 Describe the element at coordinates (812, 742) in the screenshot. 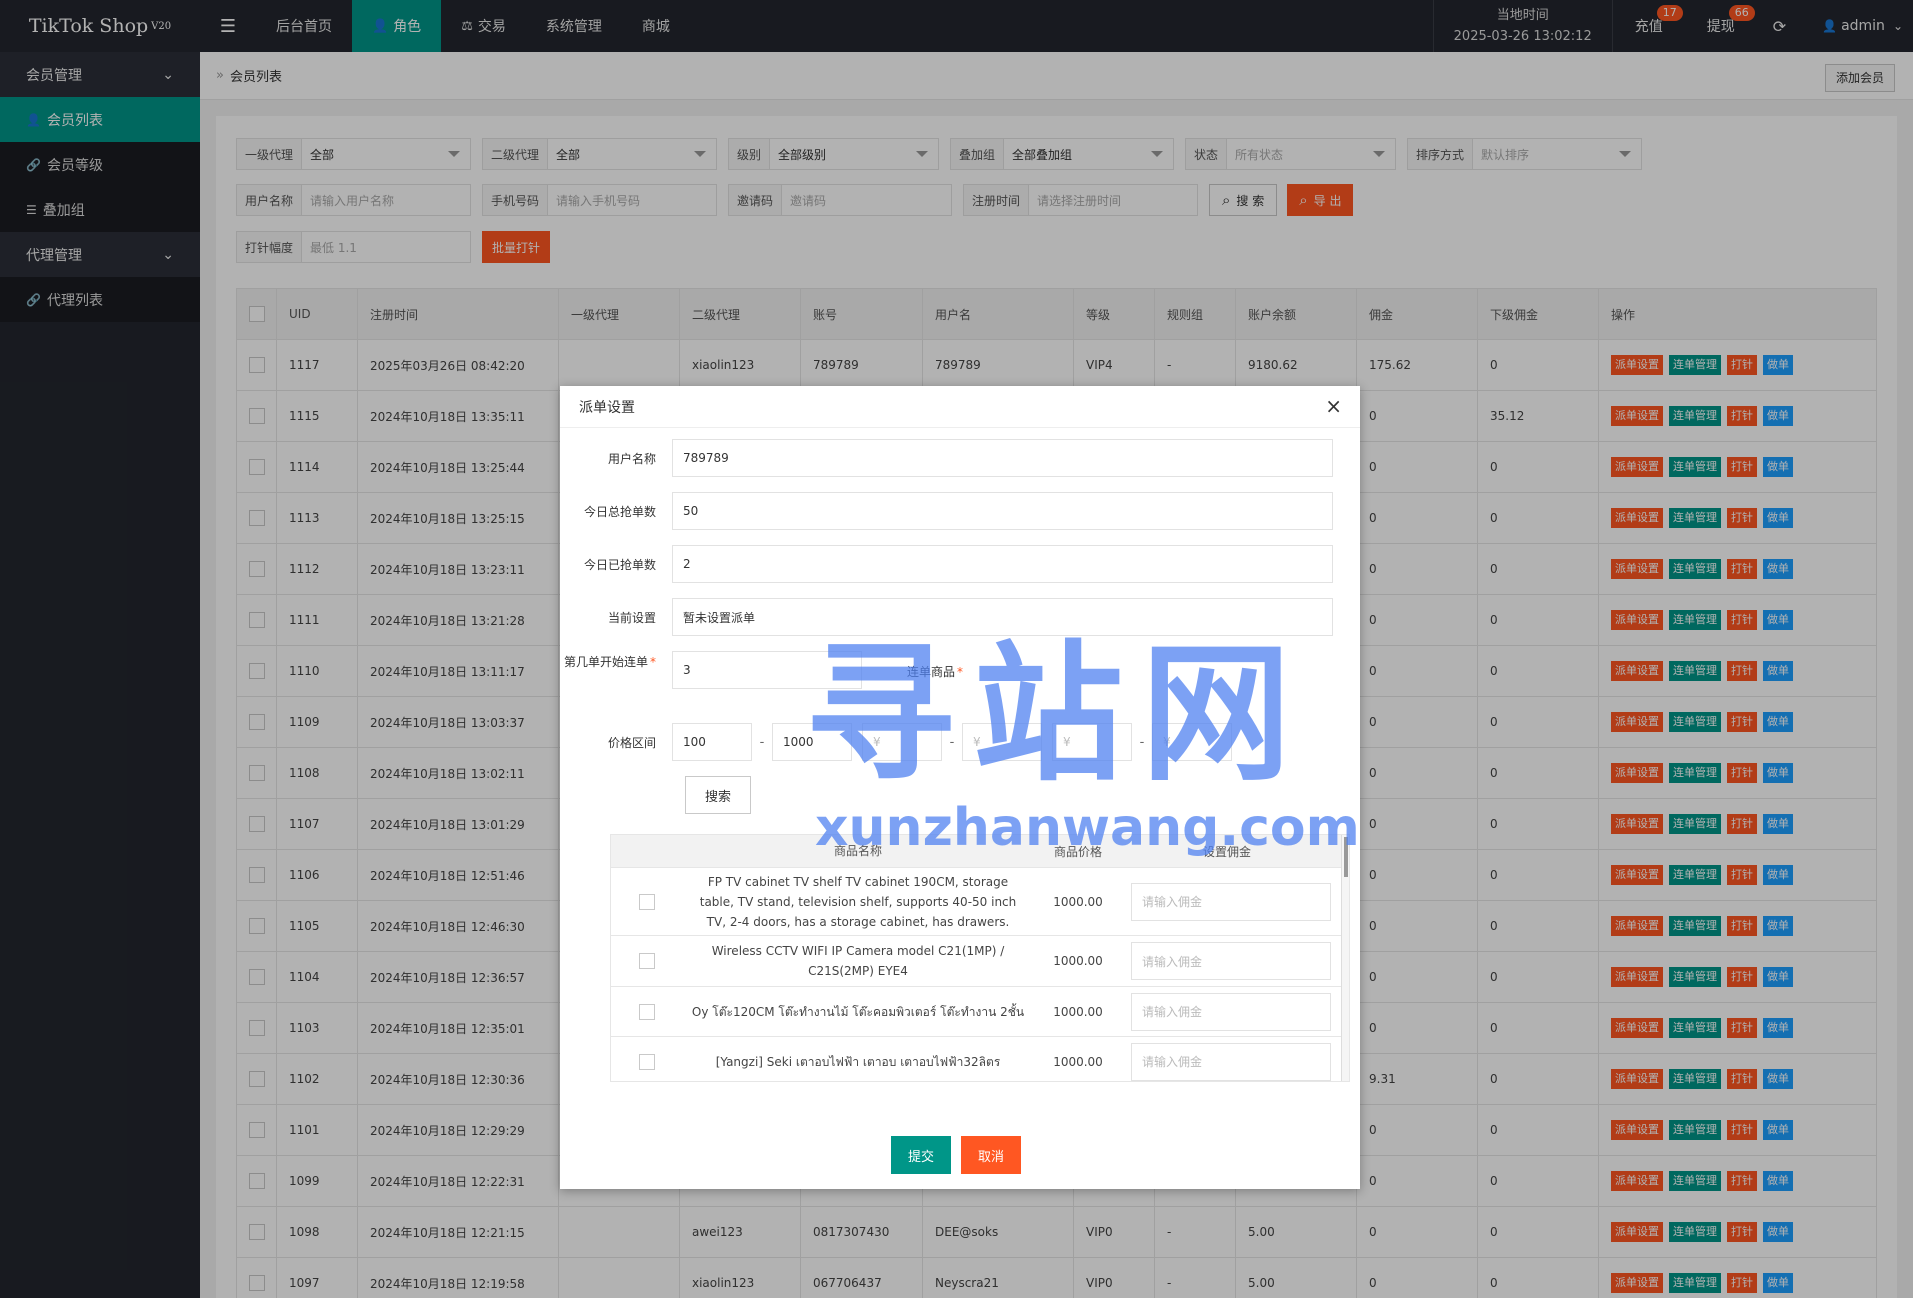

I see `price-max-field: 1000` at that location.